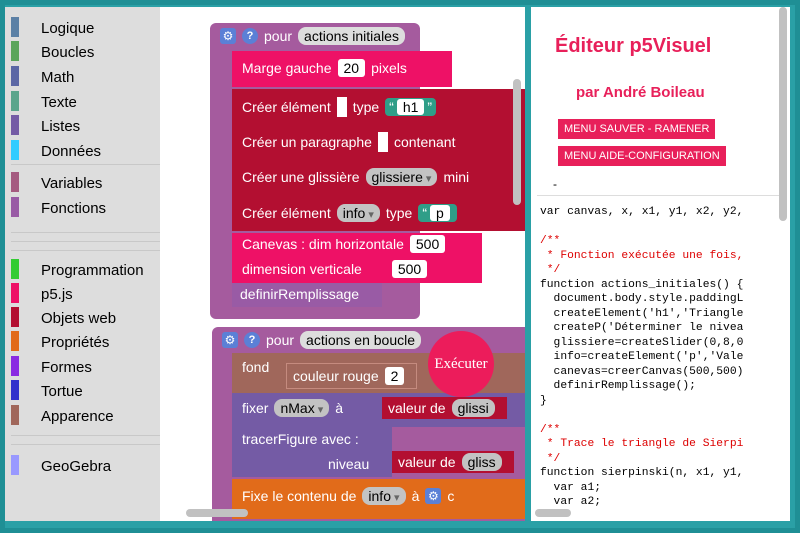 This screenshot has height=533, width=800. I want to click on toolbox-category-donn-es: Données, so click(82, 151).